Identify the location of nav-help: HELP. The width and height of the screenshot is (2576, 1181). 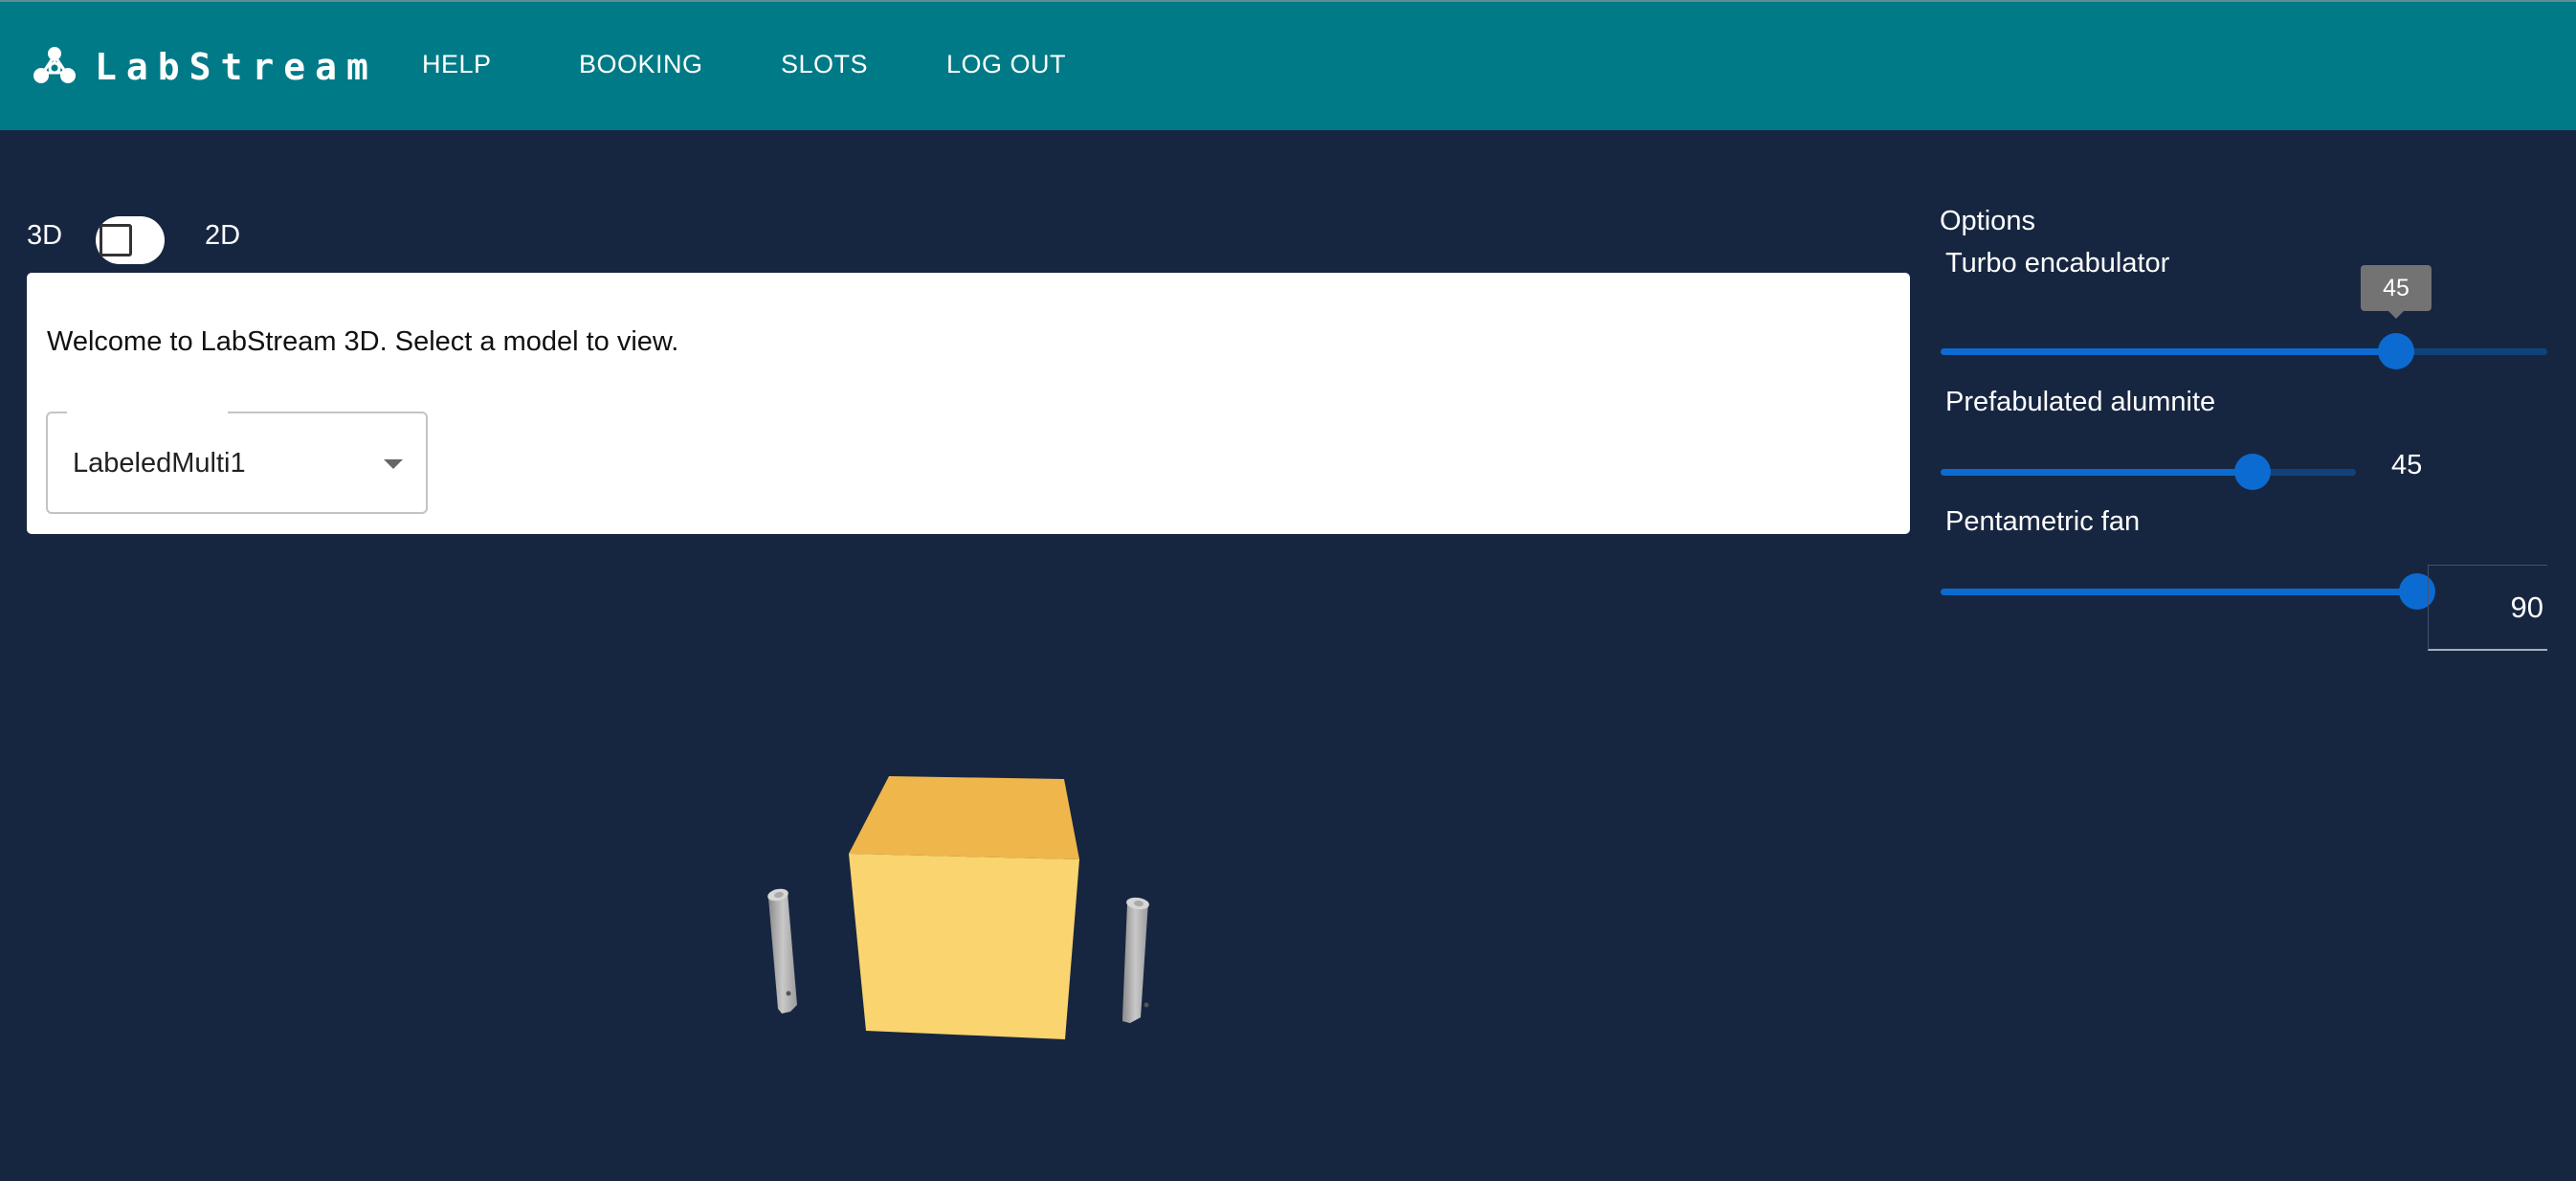
(457, 64).